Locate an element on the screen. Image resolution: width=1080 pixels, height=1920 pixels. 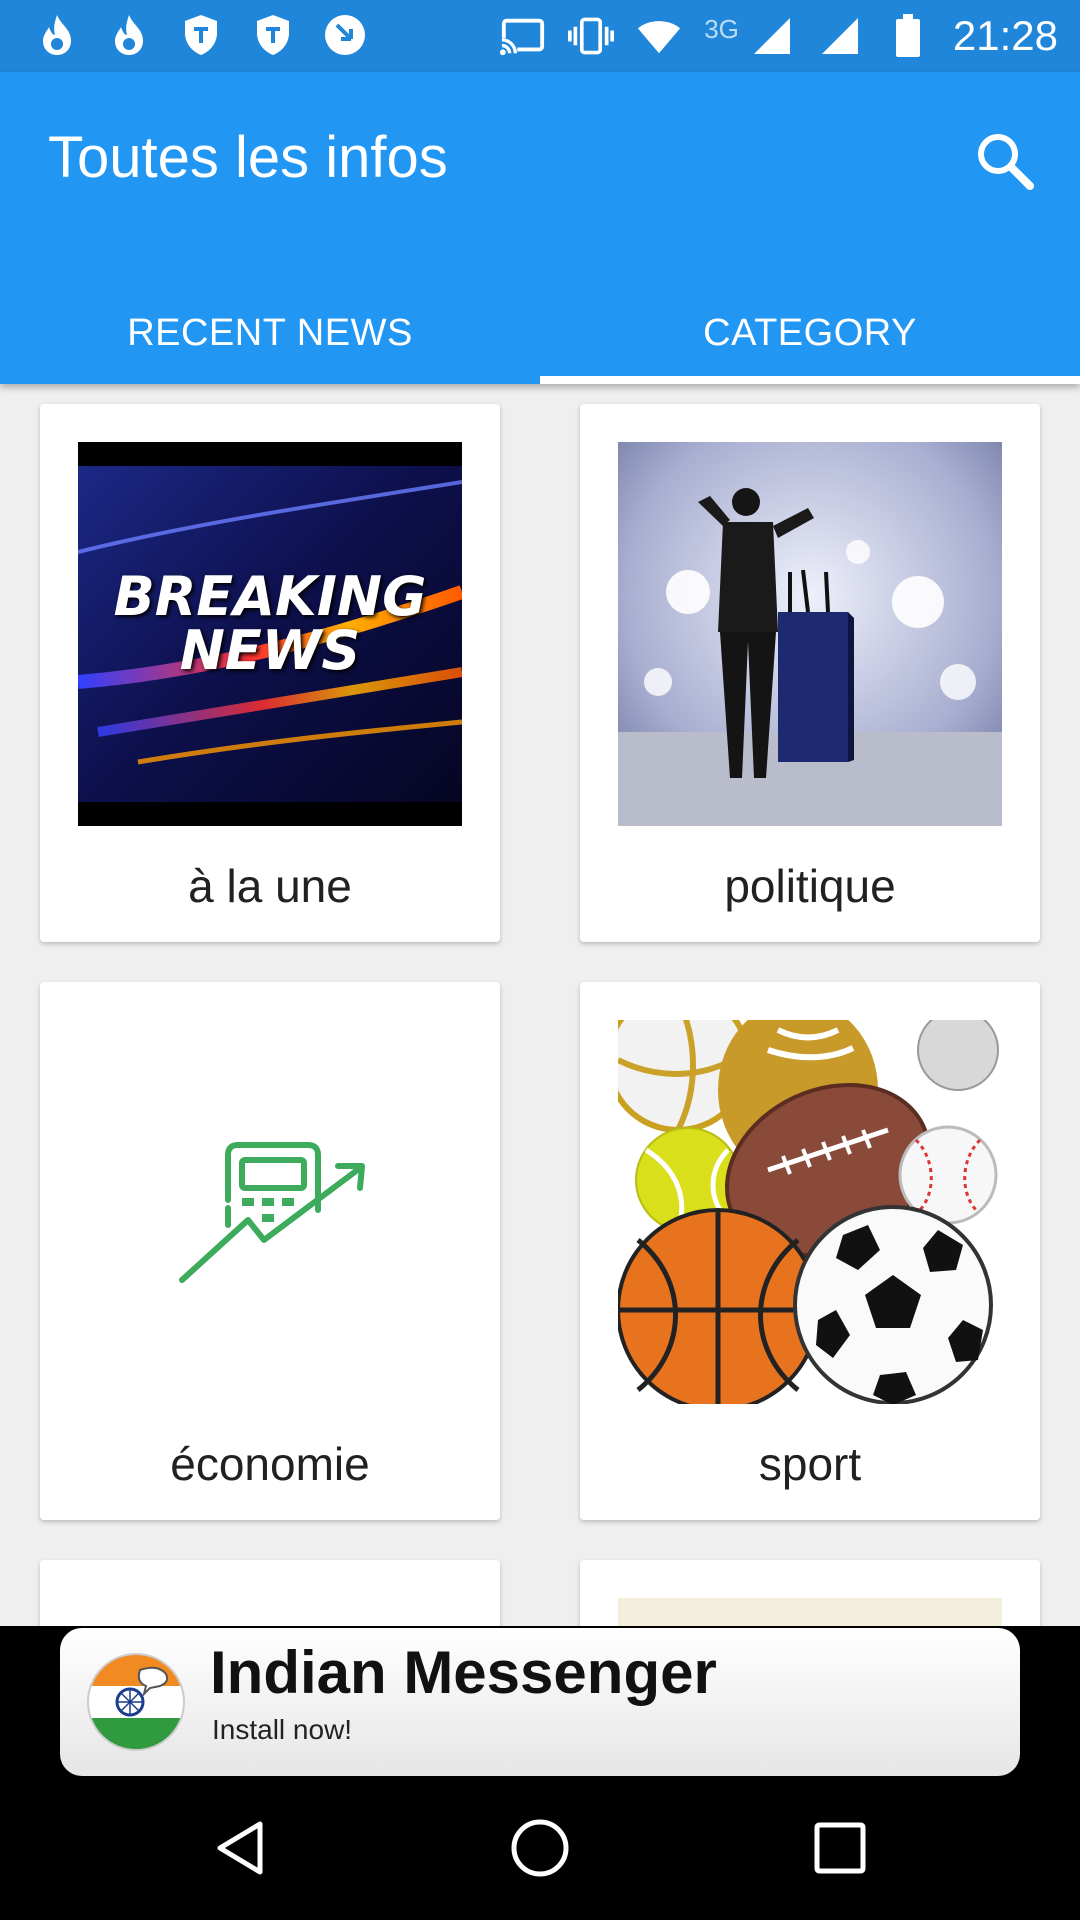
clock: 21:28 is located at coordinates (1005, 35).